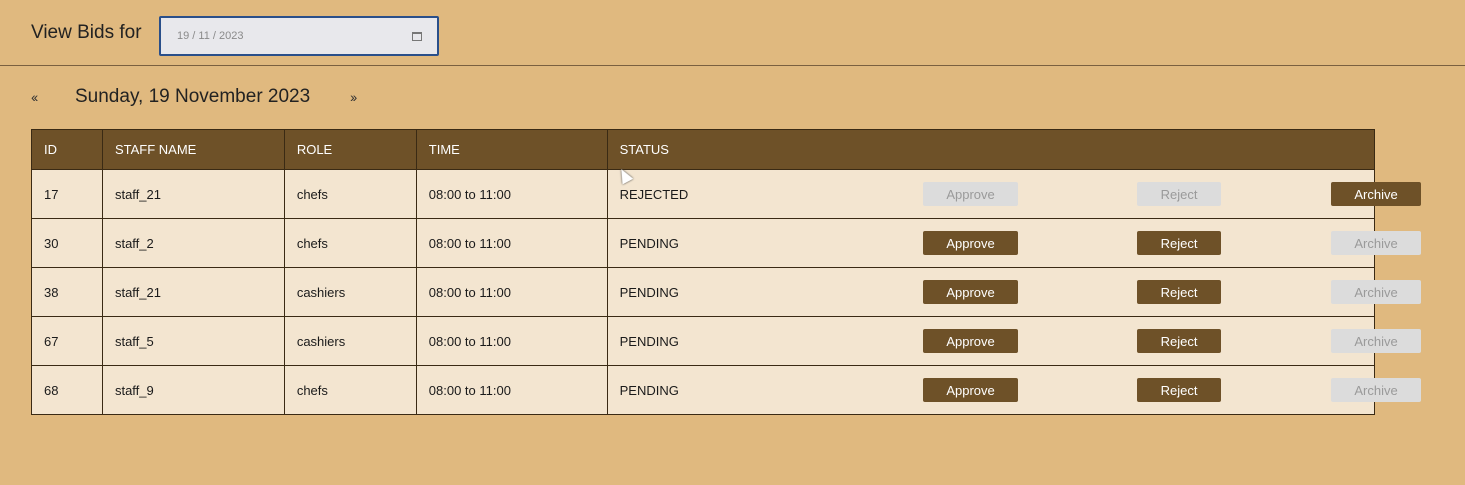 The height and width of the screenshot is (485, 1465). I want to click on cell-id: 17, so click(67, 194).